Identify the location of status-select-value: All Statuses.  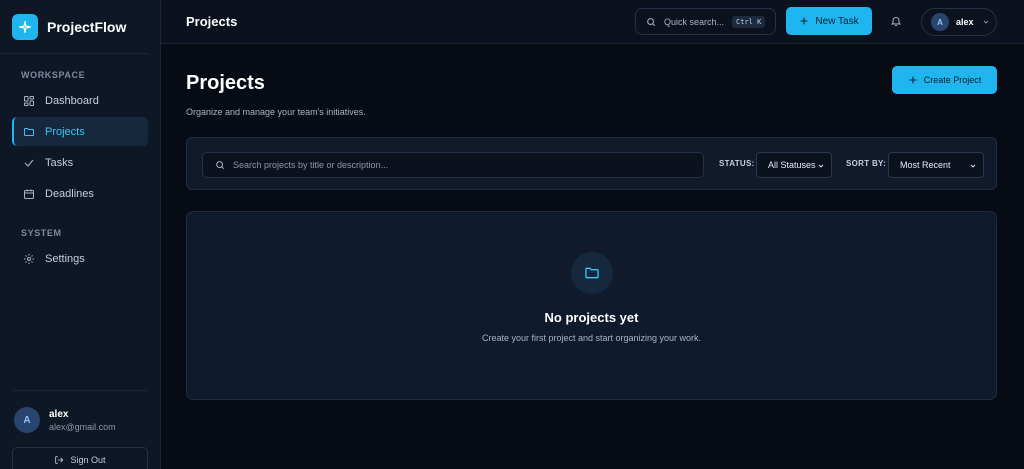
(792, 165).